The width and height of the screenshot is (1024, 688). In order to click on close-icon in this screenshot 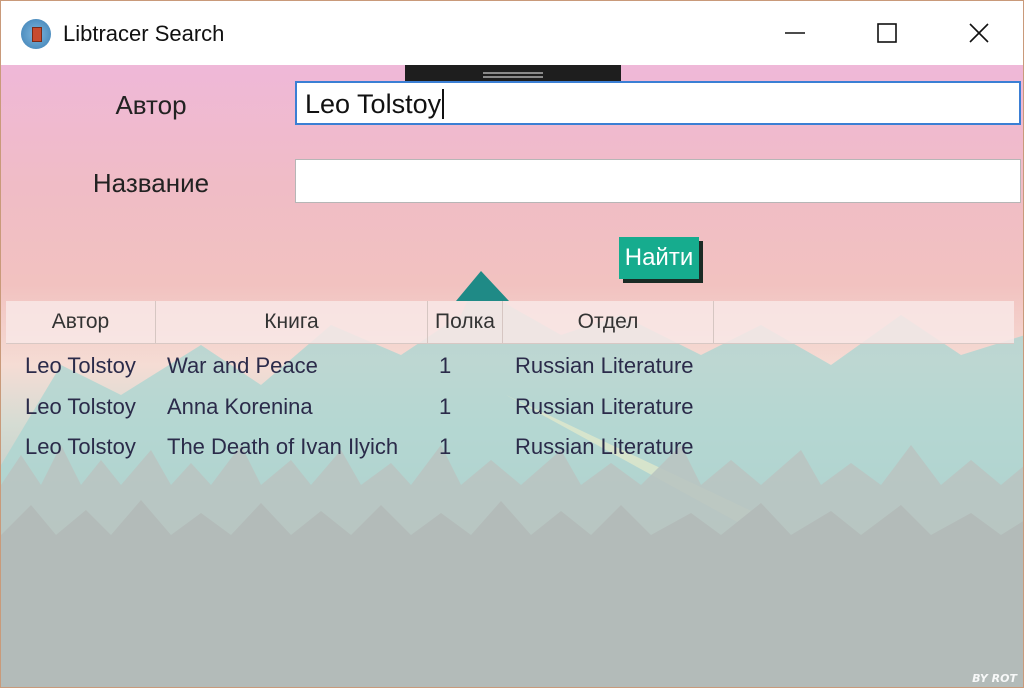, I will do `click(979, 33)`.